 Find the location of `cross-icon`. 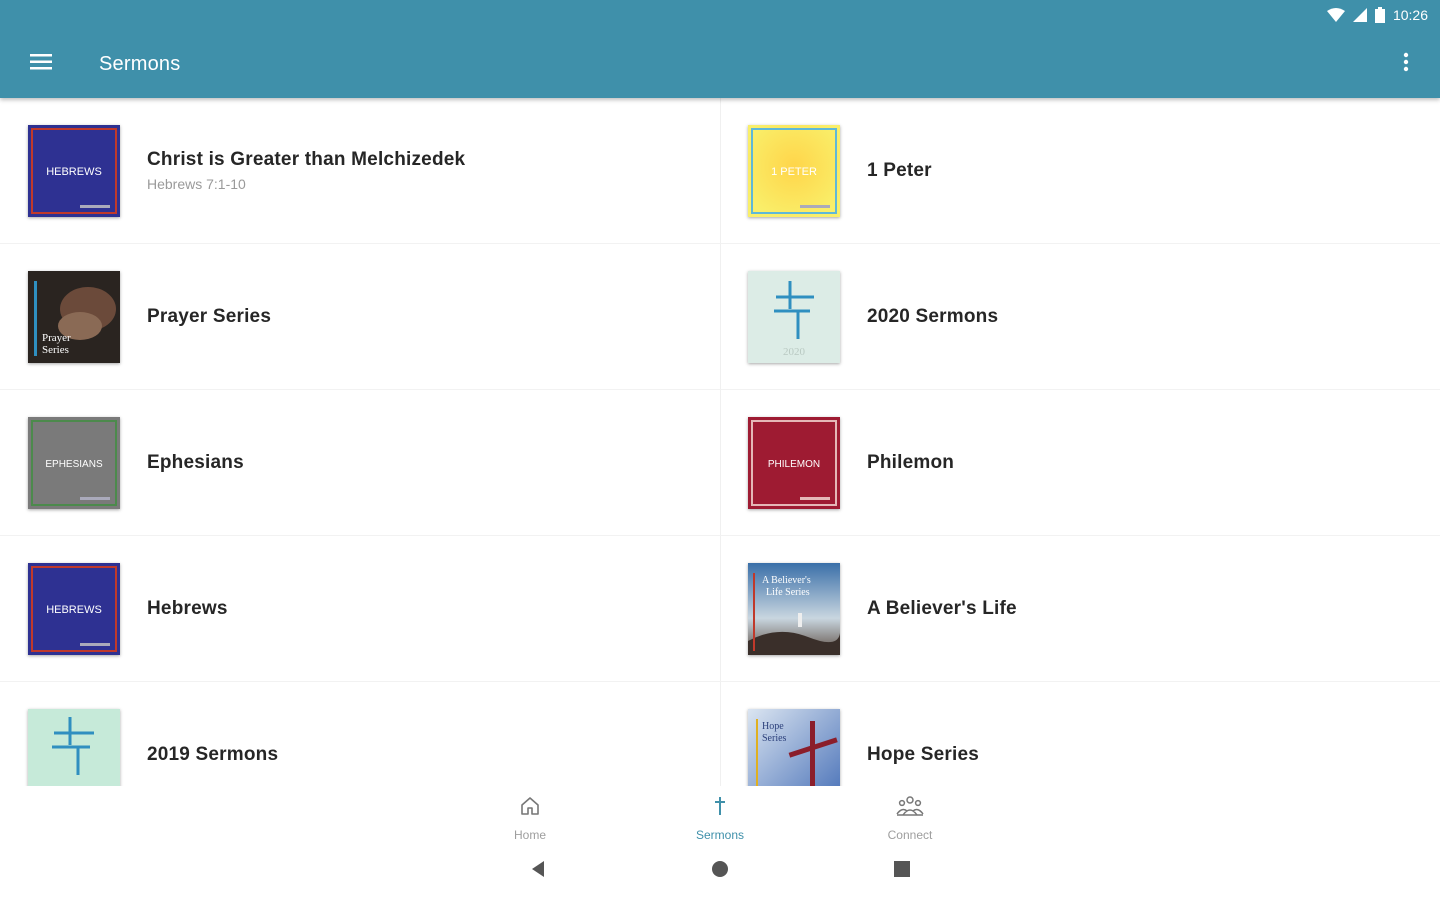

cross-icon is located at coordinates (720, 808).